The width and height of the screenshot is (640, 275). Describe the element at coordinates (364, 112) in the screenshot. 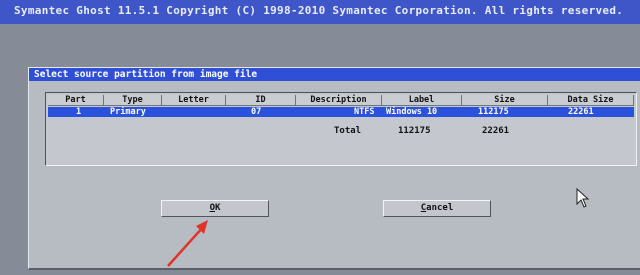

I see `cell-description: NTFS` at that location.